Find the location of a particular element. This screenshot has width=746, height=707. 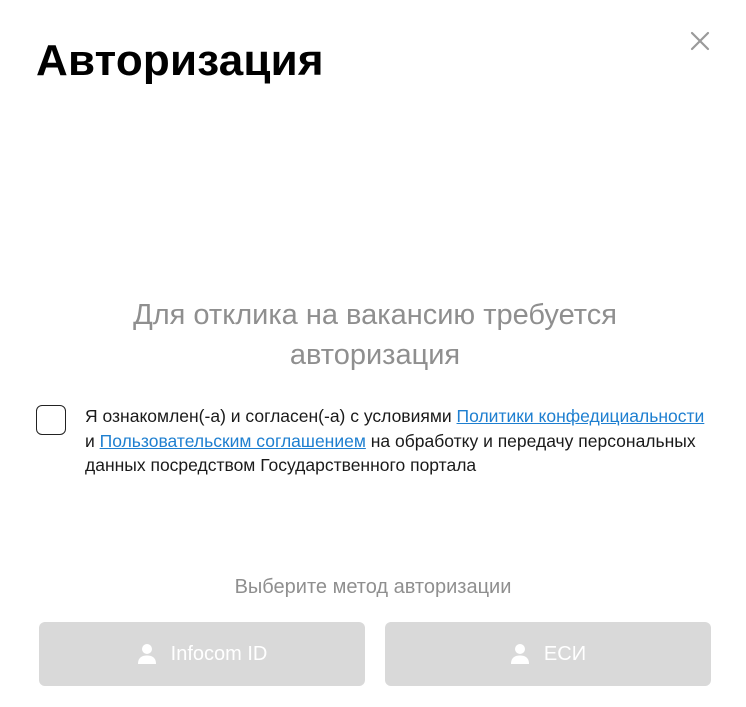

esi-button: ЕСИ is located at coordinates (548, 654).